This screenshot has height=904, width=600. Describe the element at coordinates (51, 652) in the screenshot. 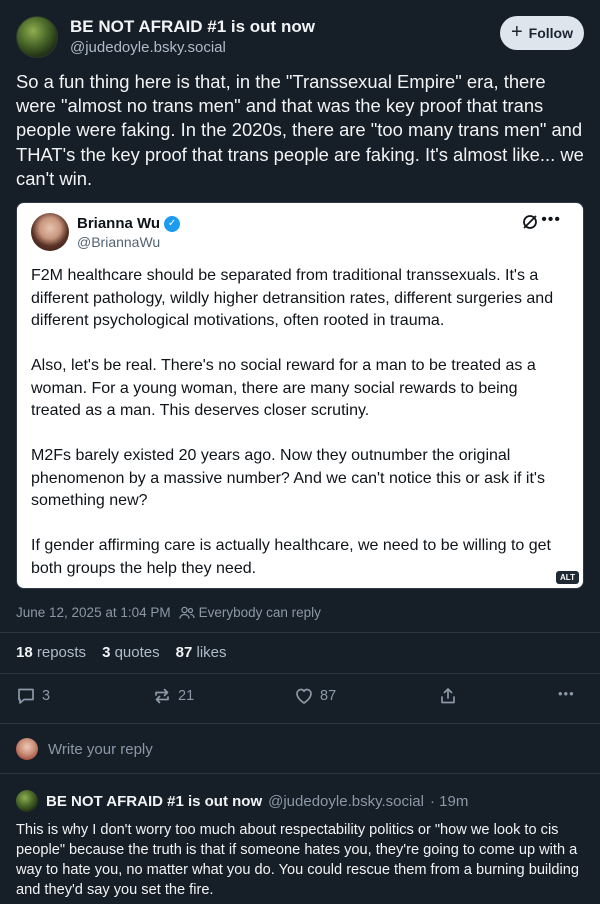

I see `reposts-stat: 18 reposts` at that location.